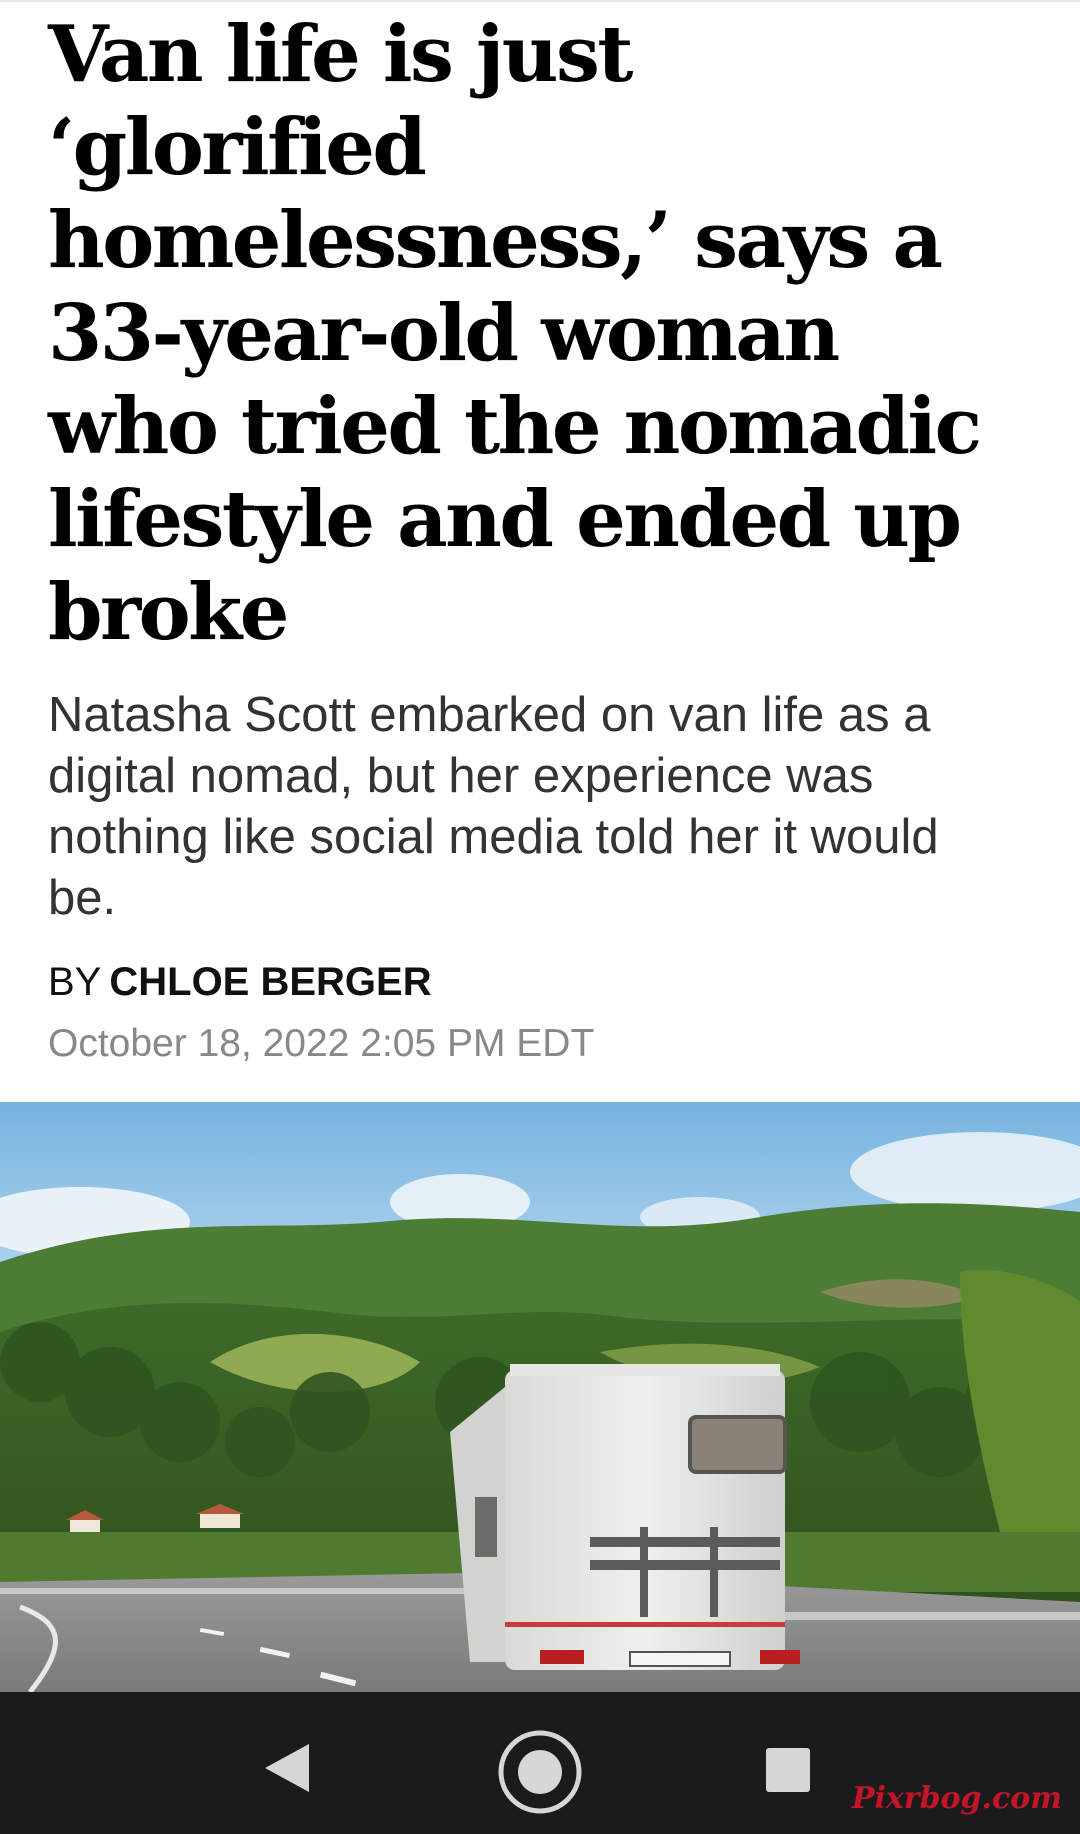 Image resolution: width=1080 pixels, height=1834 pixels. What do you see at coordinates (82, 898) in the screenshot?
I see `dek-line: be.` at bounding box center [82, 898].